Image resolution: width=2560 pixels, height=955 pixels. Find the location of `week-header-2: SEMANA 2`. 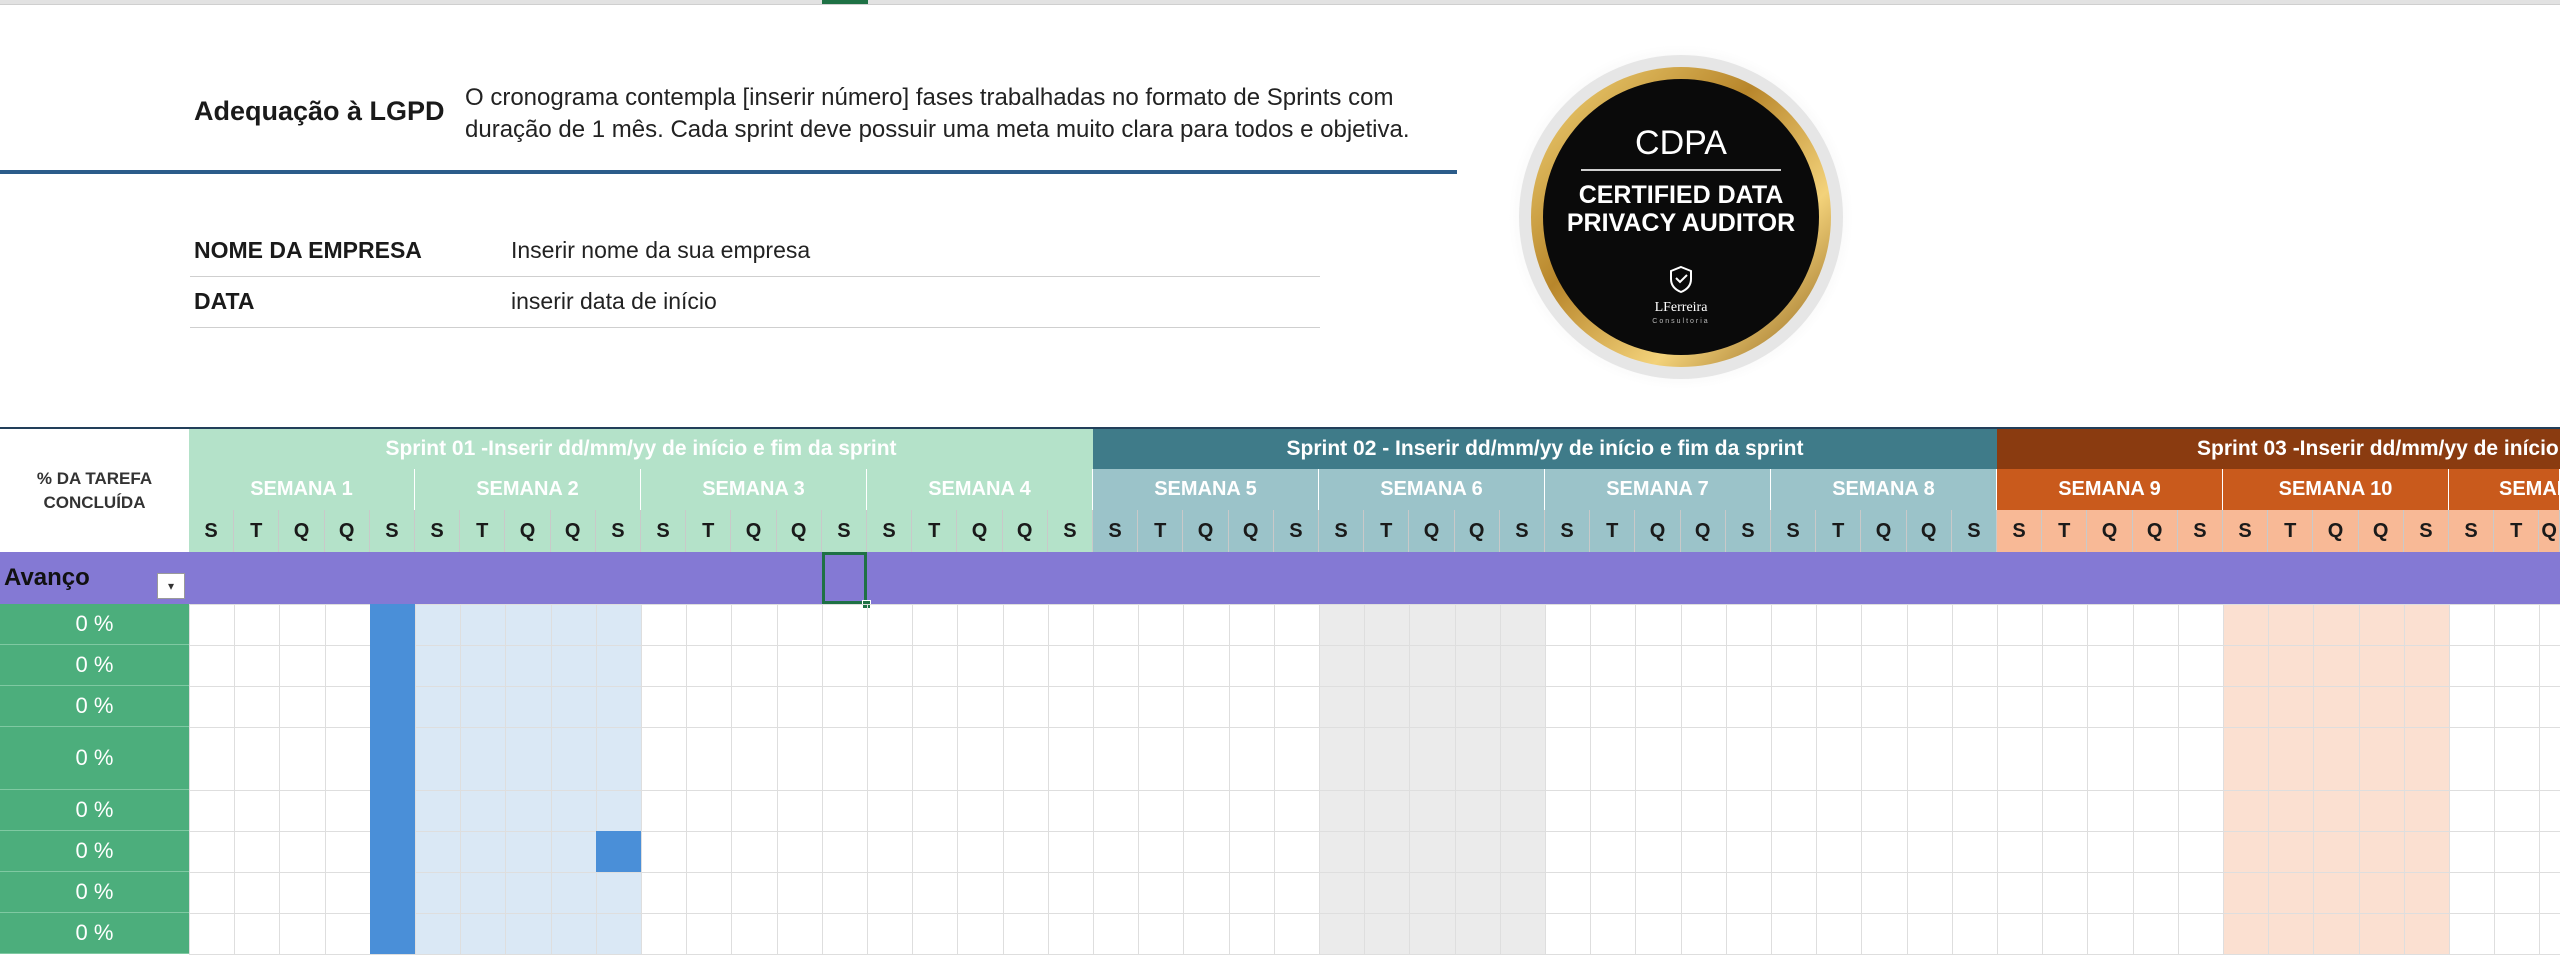

week-header-2: SEMANA 2 is located at coordinates (528, 489).